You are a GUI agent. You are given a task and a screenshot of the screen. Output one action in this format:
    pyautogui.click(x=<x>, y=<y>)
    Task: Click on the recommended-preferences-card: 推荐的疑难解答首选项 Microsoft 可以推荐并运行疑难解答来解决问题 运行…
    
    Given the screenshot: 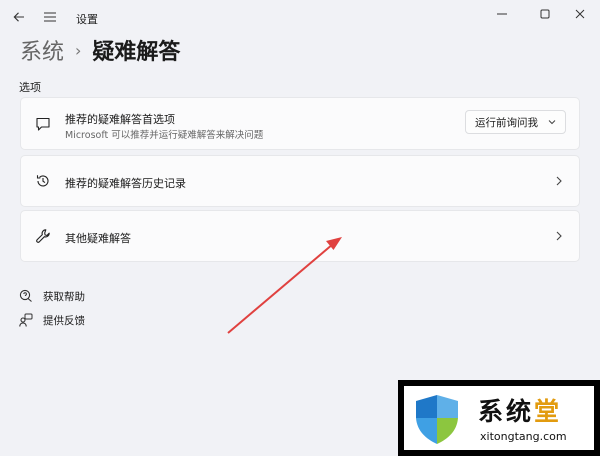 What is the action you would take?
    pyautogui.click(x=300, y=123)
    